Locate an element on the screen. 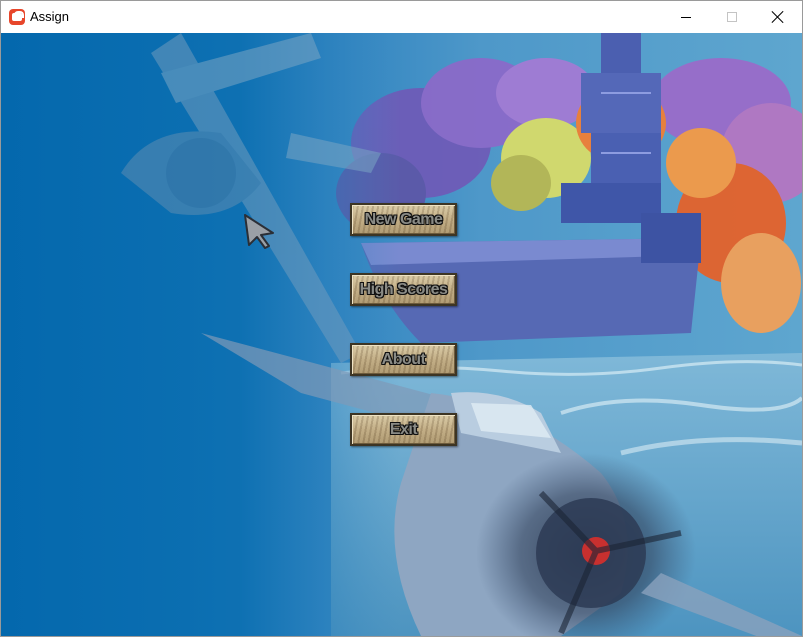 The height and width of the screenshot is (637, 803). high-scores-label: High Scores is located at coordinates (403, 289).